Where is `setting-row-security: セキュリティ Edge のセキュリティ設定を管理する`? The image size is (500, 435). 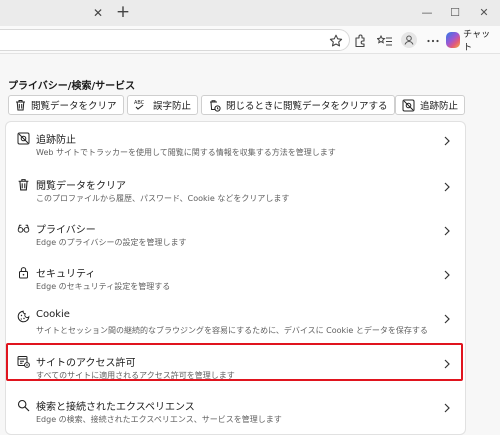 setting-row-security: セキュリティ Edge のセキュリティ設定を管理する is located at coordinates (235, 277).